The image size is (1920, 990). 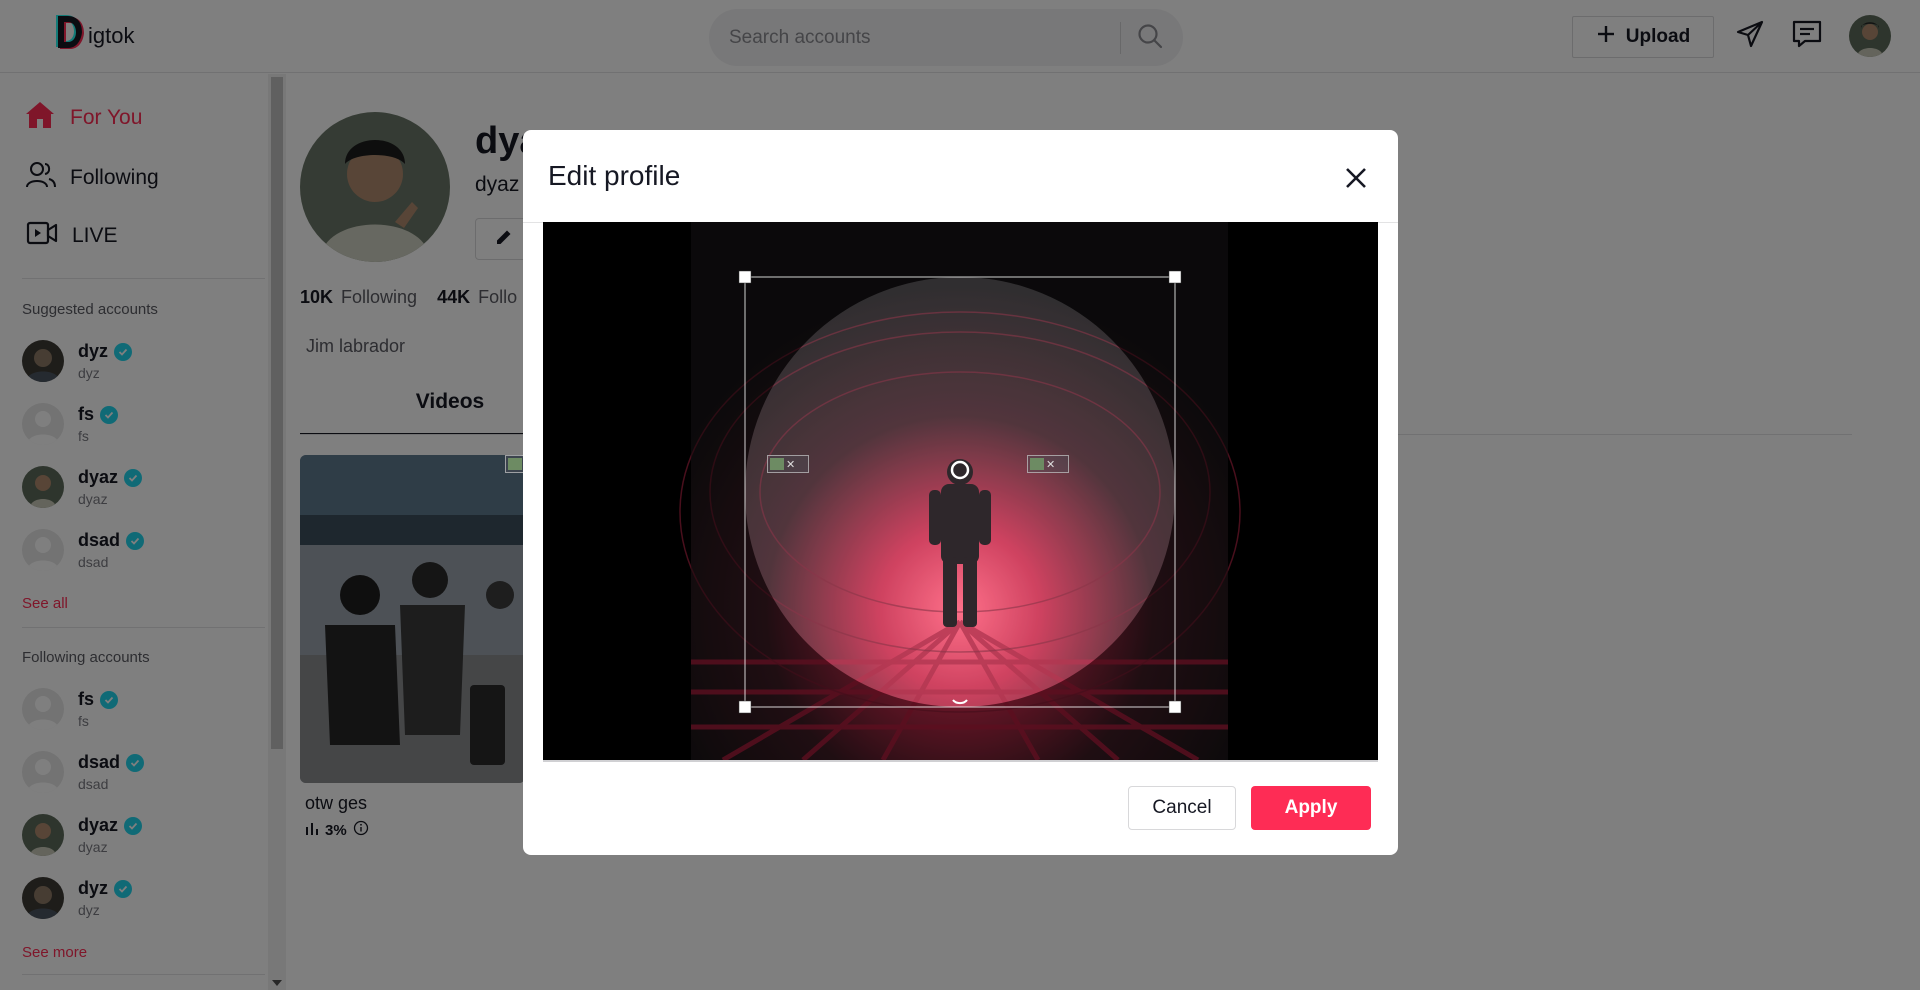 What do you see at coordinates (1175, 277) in the screenshot?
I see `crop-handle-top-right` at bounding box center [1175, 277].